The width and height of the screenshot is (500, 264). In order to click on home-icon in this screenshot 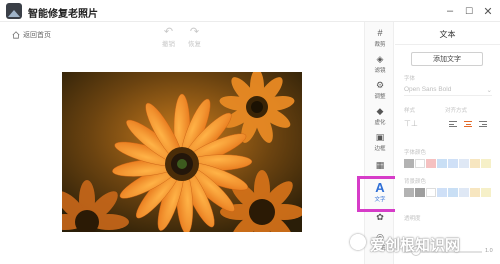, I will do `click(16, 35)`.